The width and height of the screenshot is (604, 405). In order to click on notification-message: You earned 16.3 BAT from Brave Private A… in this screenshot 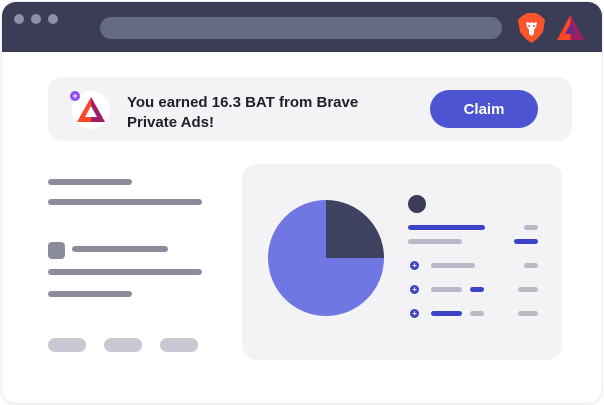, I will do `click(243, 112)`.